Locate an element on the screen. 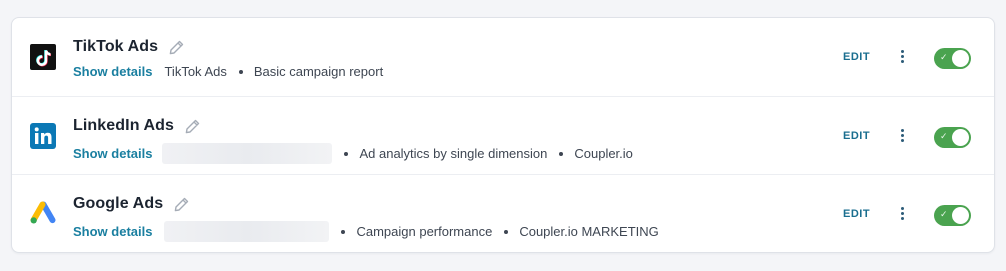 This screenshot has height=271, width=1006. tiktok-logo-icon is located at coordinates (43, 57).